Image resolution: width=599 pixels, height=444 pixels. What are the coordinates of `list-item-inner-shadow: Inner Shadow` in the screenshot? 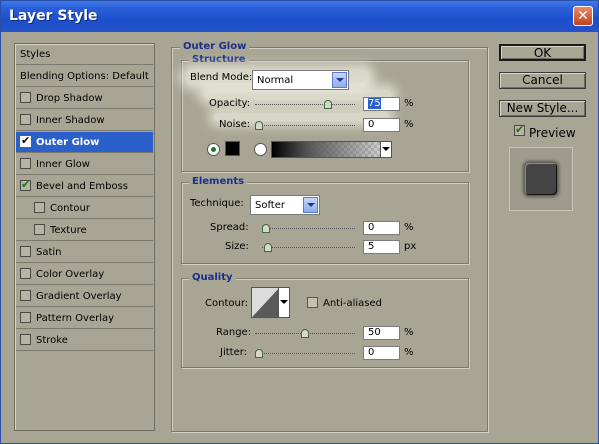 It's located at (84, 120).